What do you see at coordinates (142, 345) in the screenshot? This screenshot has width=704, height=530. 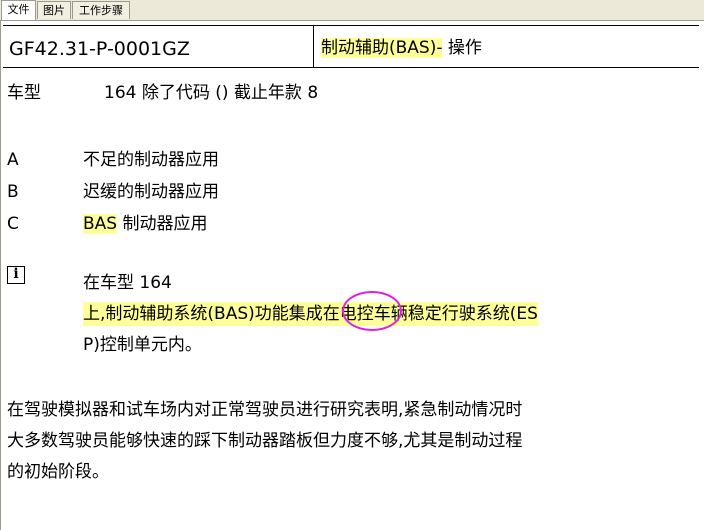 I see `note-line-3: P)控制单元内。` at bounding box center [142, 345].